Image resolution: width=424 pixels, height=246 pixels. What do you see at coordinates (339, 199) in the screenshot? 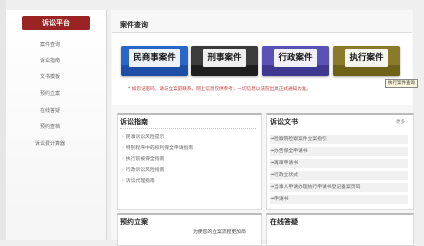
I see `doc-item: ↠申请书` at bounding box center [339, 199].